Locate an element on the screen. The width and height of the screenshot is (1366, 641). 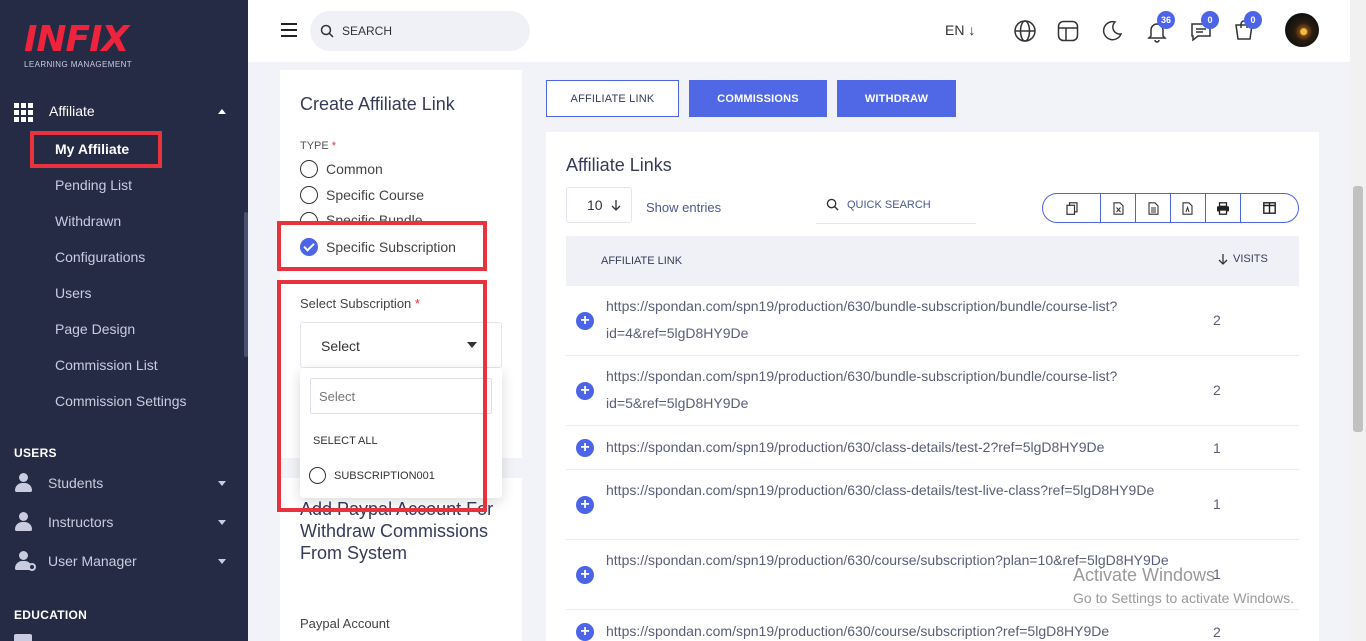
sidebar-item-withdrawn: Withdrawn is located at coordinates (88, 221).